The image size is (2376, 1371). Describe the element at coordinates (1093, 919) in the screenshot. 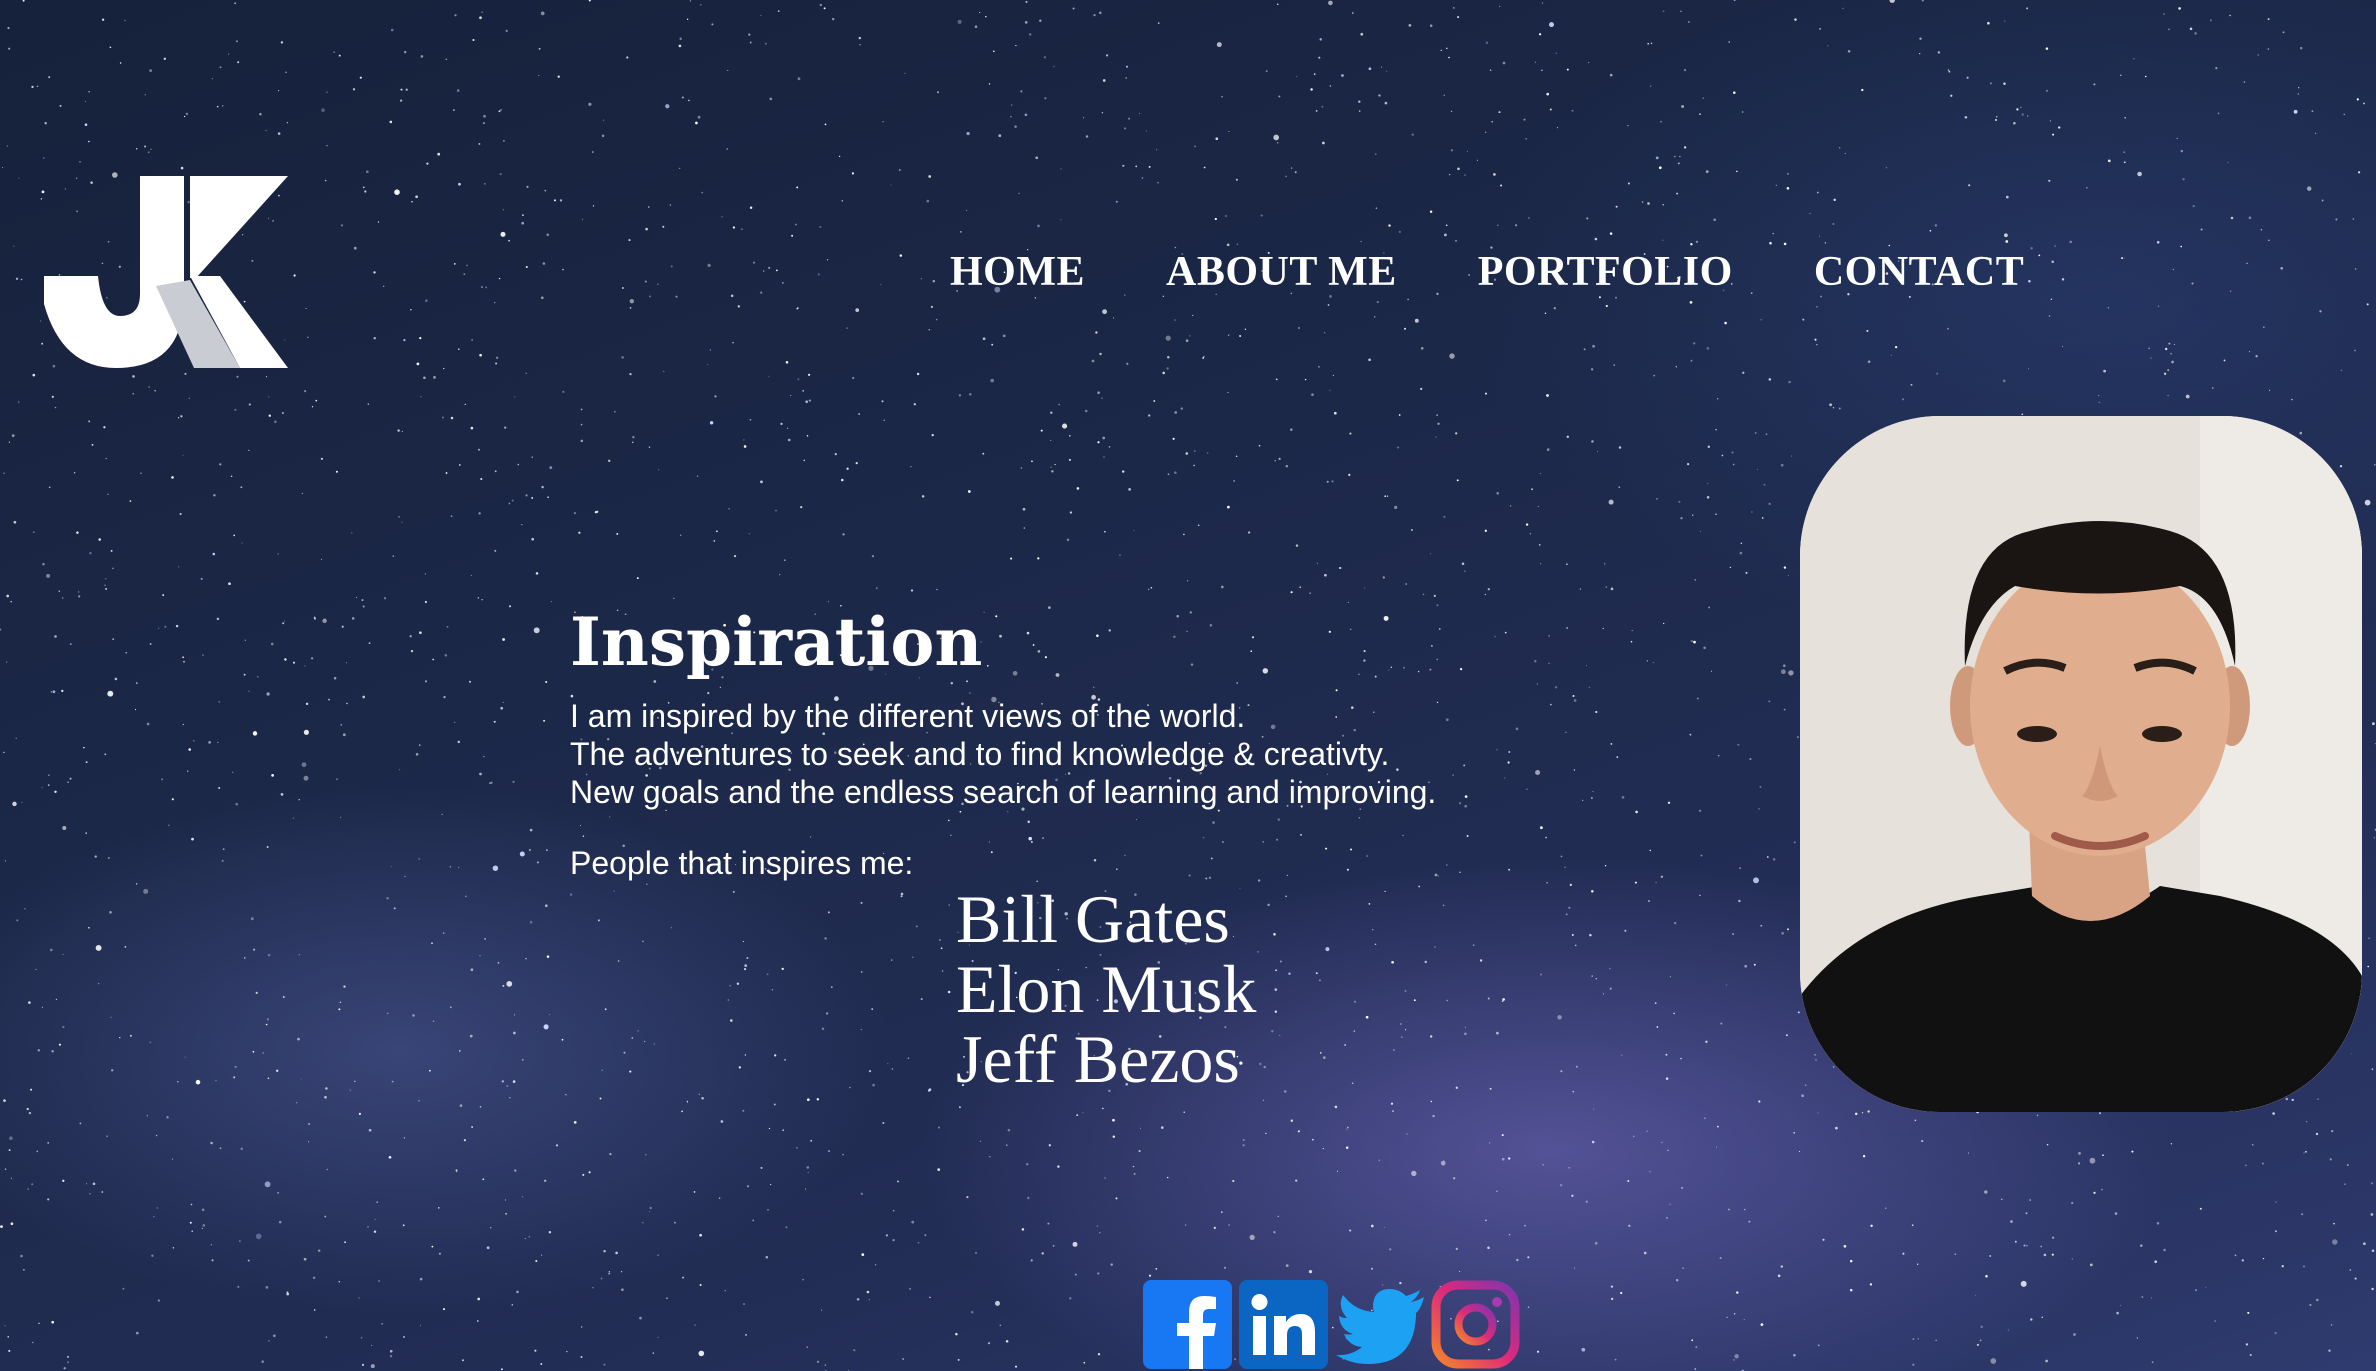

I see `person-name: Bill Gates` at that location.